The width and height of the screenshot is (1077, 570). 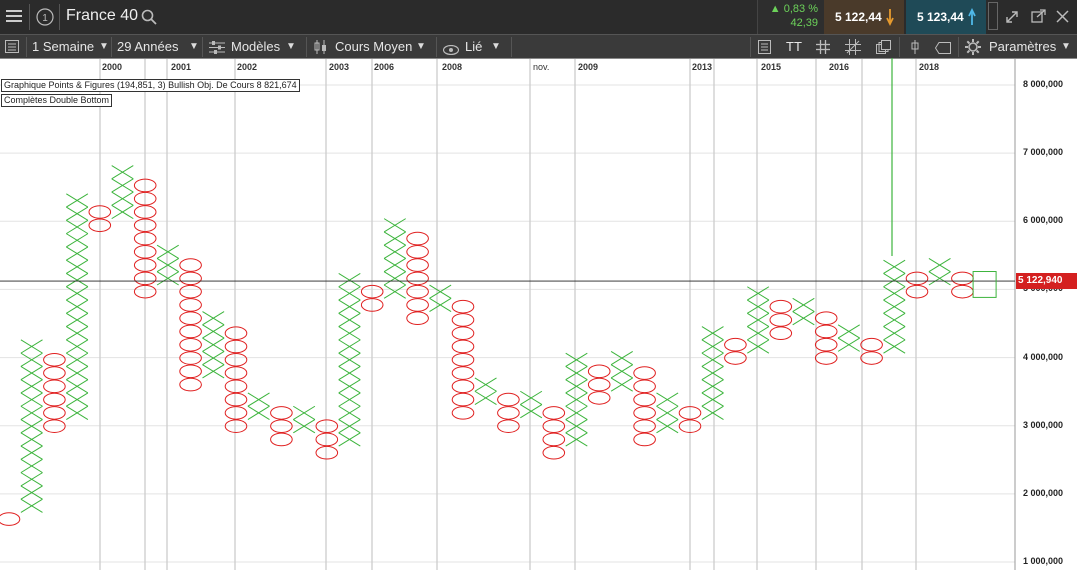 I want to click on drawing-grid-icon, so click(x=853, y=49).